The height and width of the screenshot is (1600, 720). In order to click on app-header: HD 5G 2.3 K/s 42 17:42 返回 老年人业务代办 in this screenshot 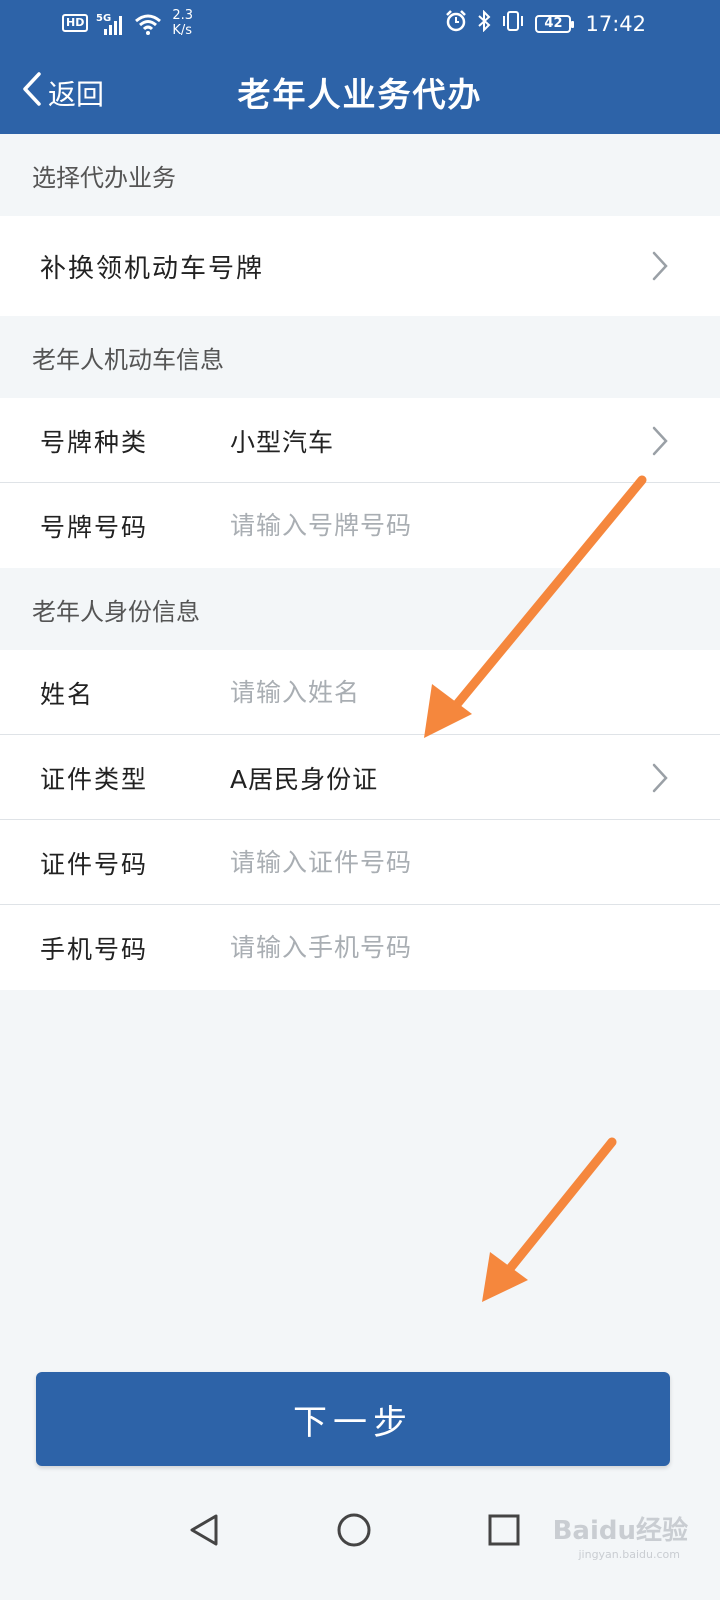, I will do `click(360, 67)`.